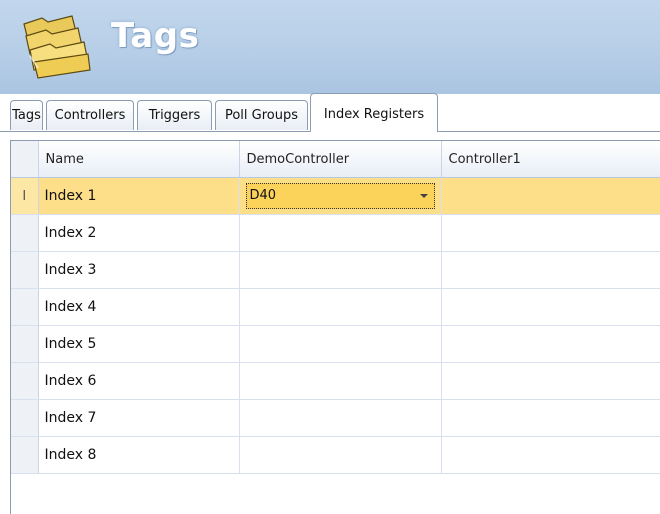  I want to click on row-name-cell: Index 7, so click(139, 418).